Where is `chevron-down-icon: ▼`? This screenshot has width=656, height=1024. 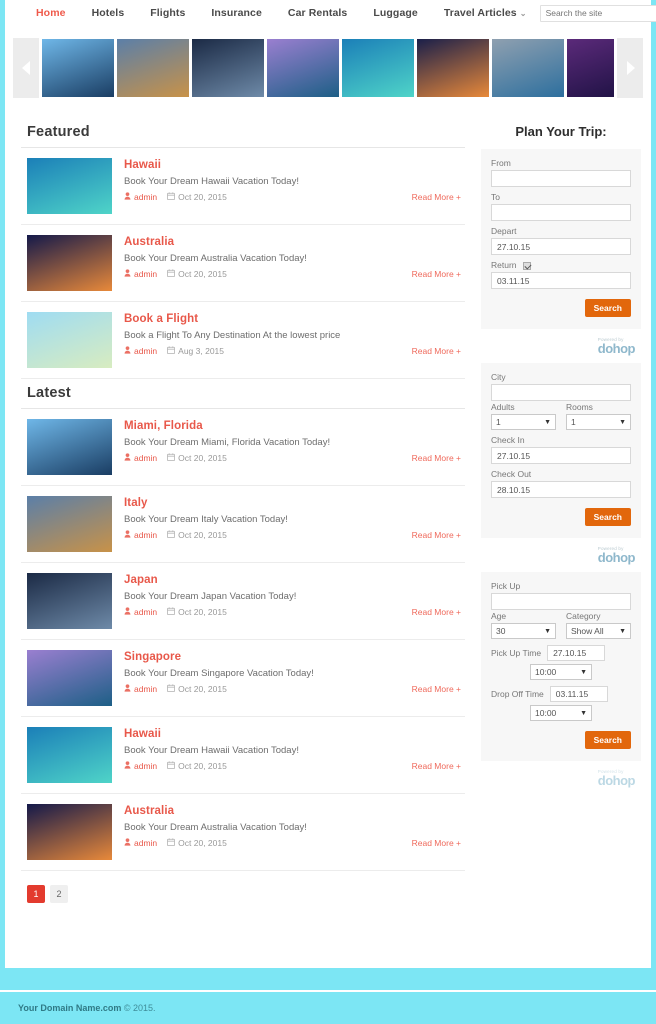
chevron-down-icon: ▼ is located at coordinates (547, 631).